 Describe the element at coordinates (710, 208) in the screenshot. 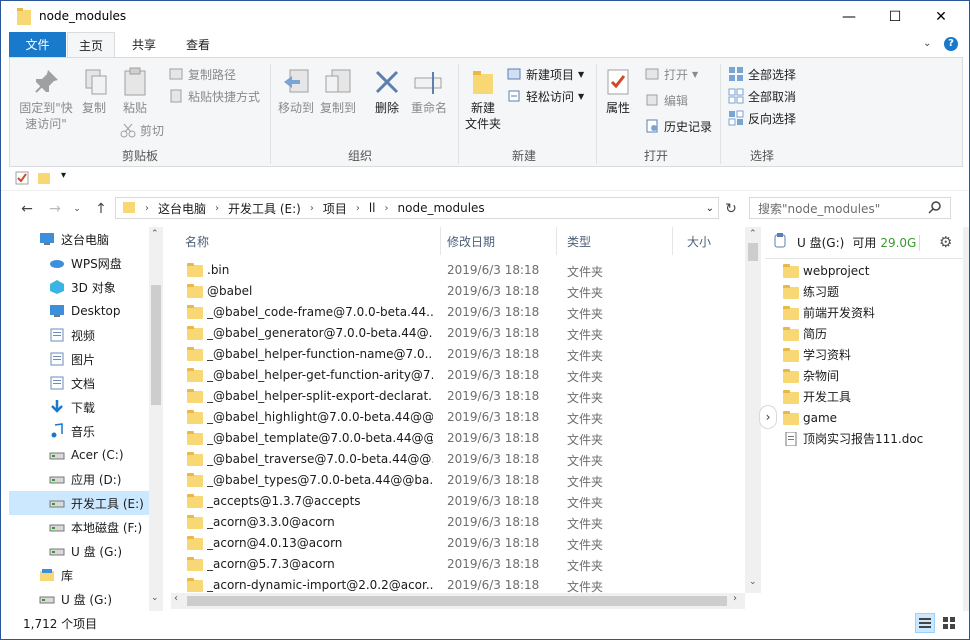

I see `address-dropdown-icon: ⌄` at that location.